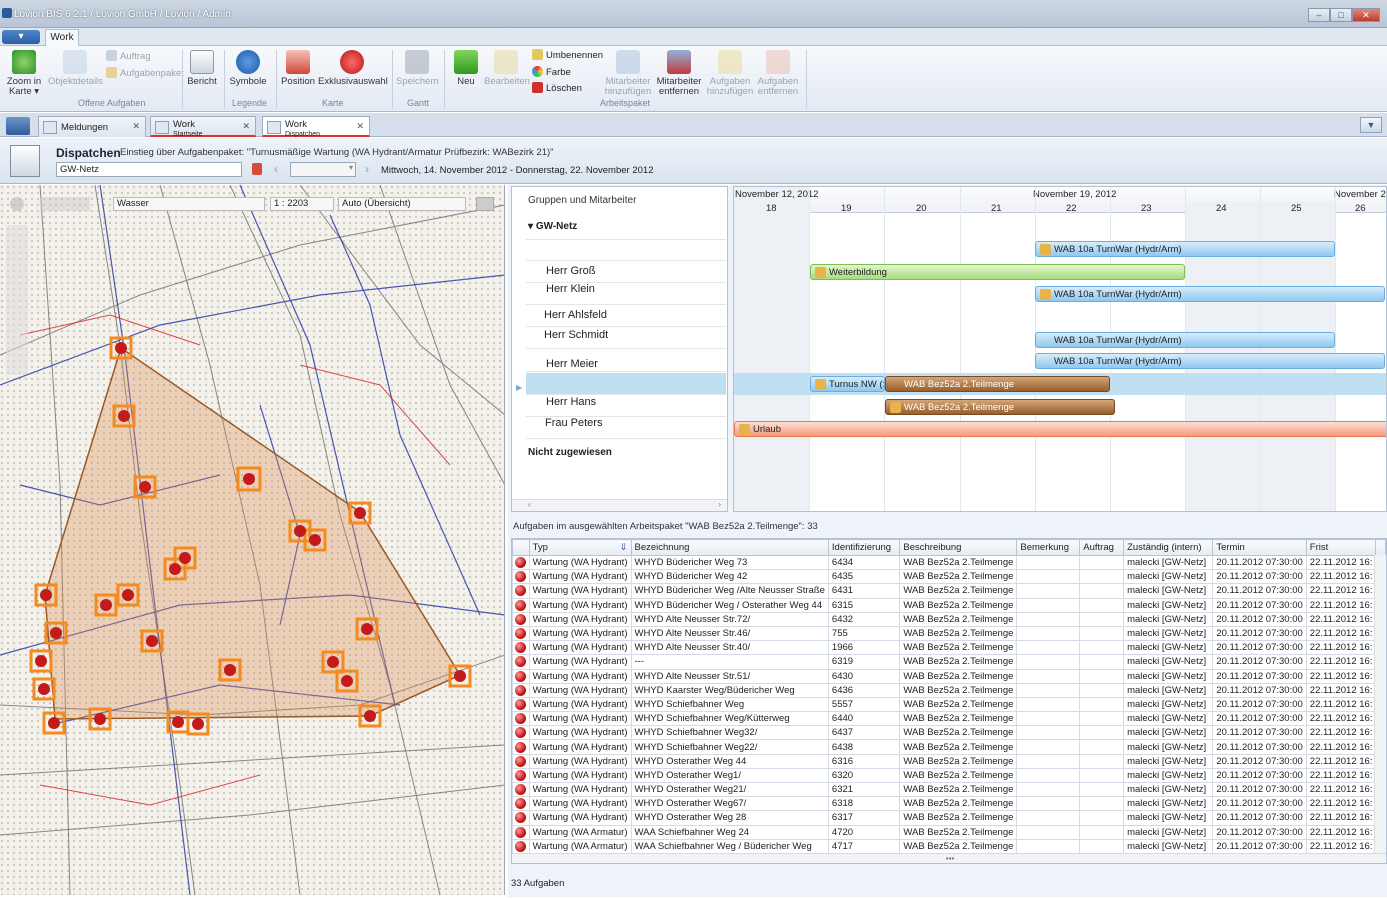  What do you see at coordinates (75, 68) in the screenshot?
I see `objektdetails-button: Objektdetails` at bounding box center [75, 68].